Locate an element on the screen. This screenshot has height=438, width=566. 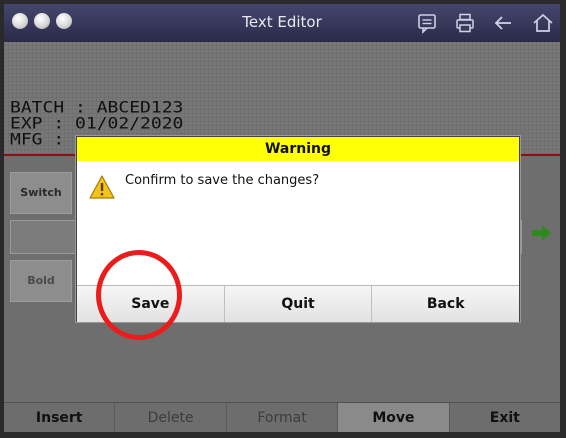
format-button: Format is located at coordinates (283, 417).